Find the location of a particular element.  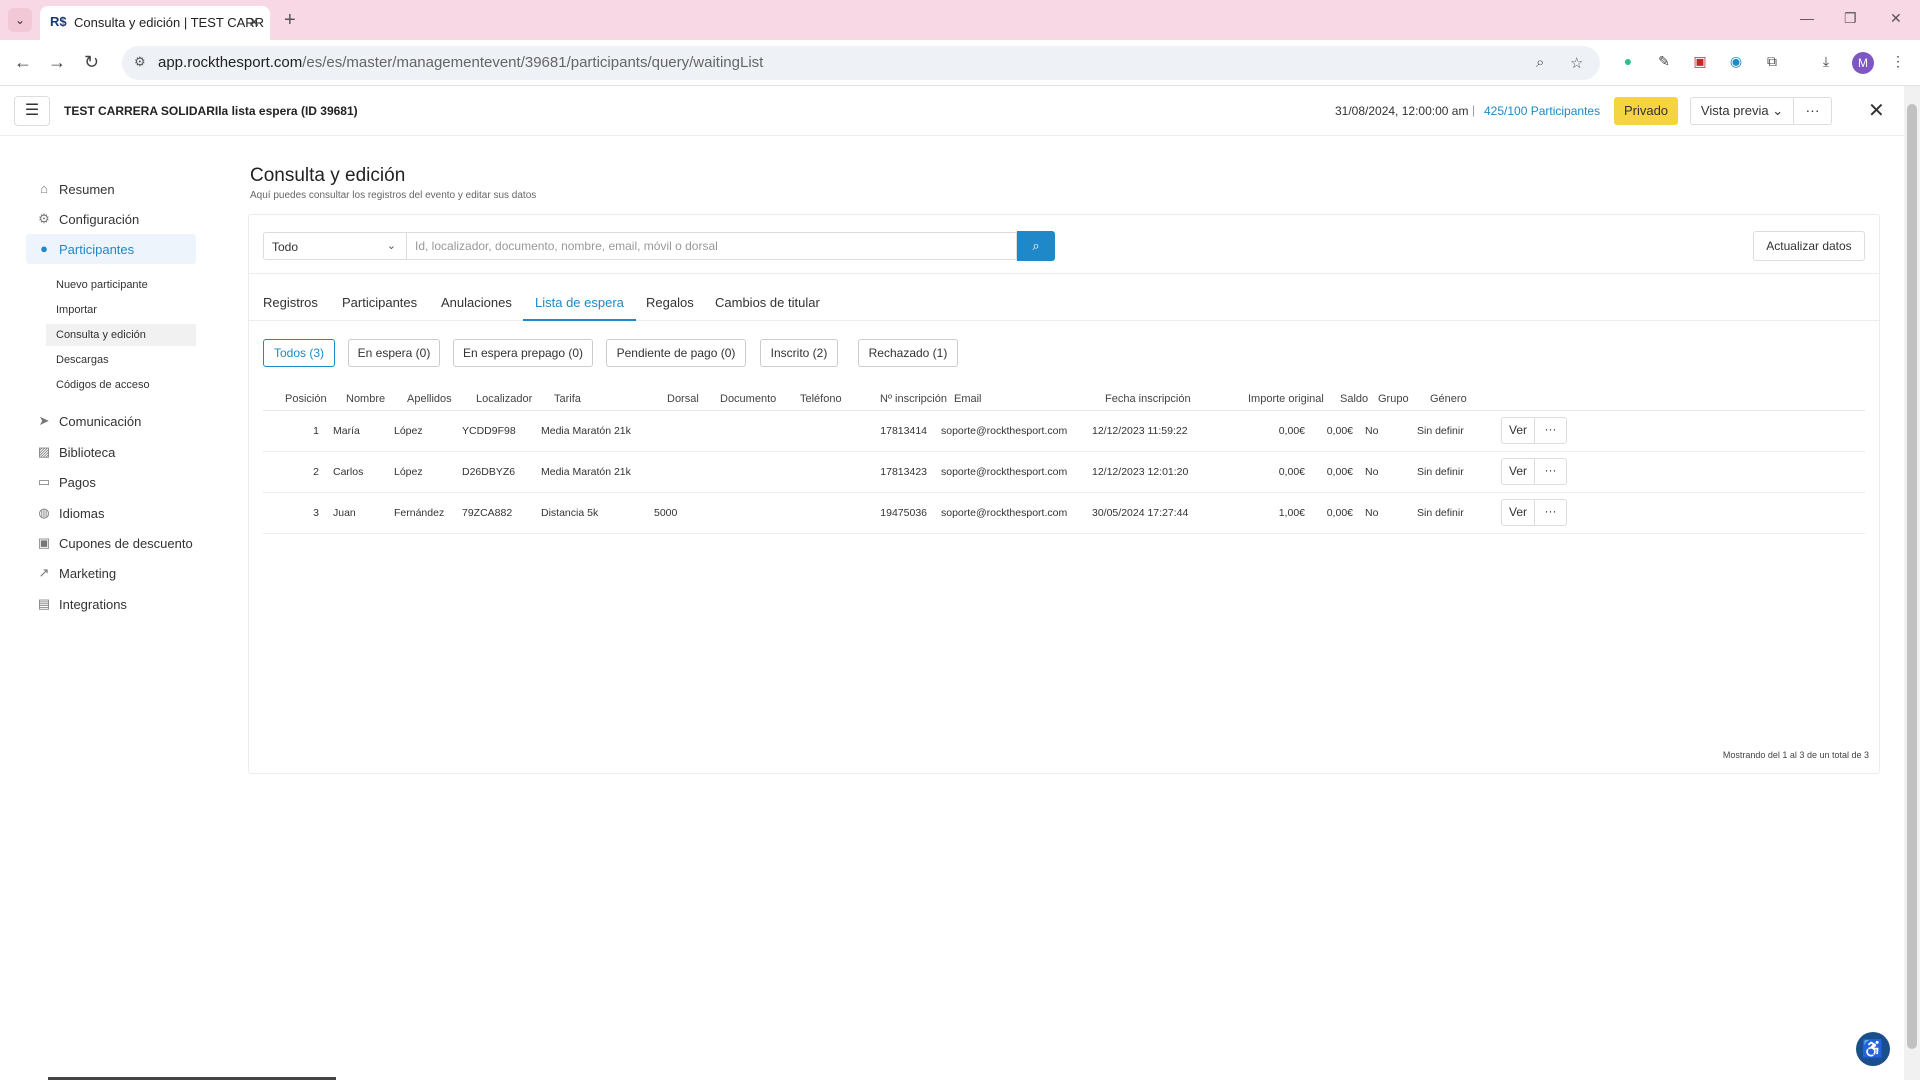

sidebar-item-comunicacion: ➤ Comunicación is located at coordinates (111, 421).